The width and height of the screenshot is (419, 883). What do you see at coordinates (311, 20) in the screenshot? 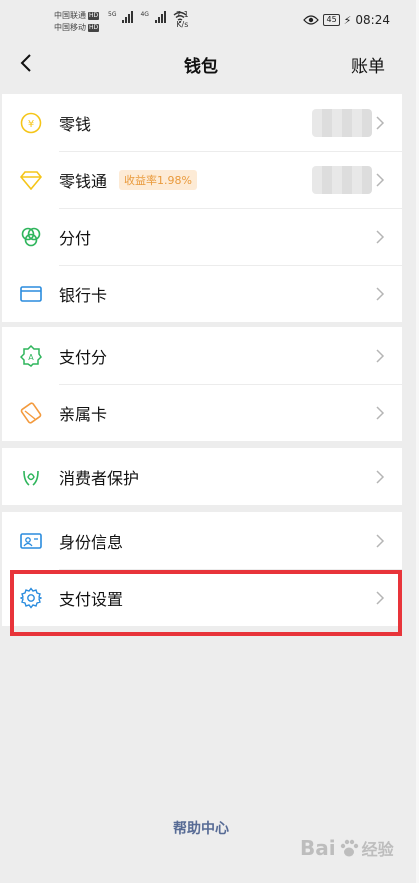
I see `eye-icon` at bounding box center [311, 20].